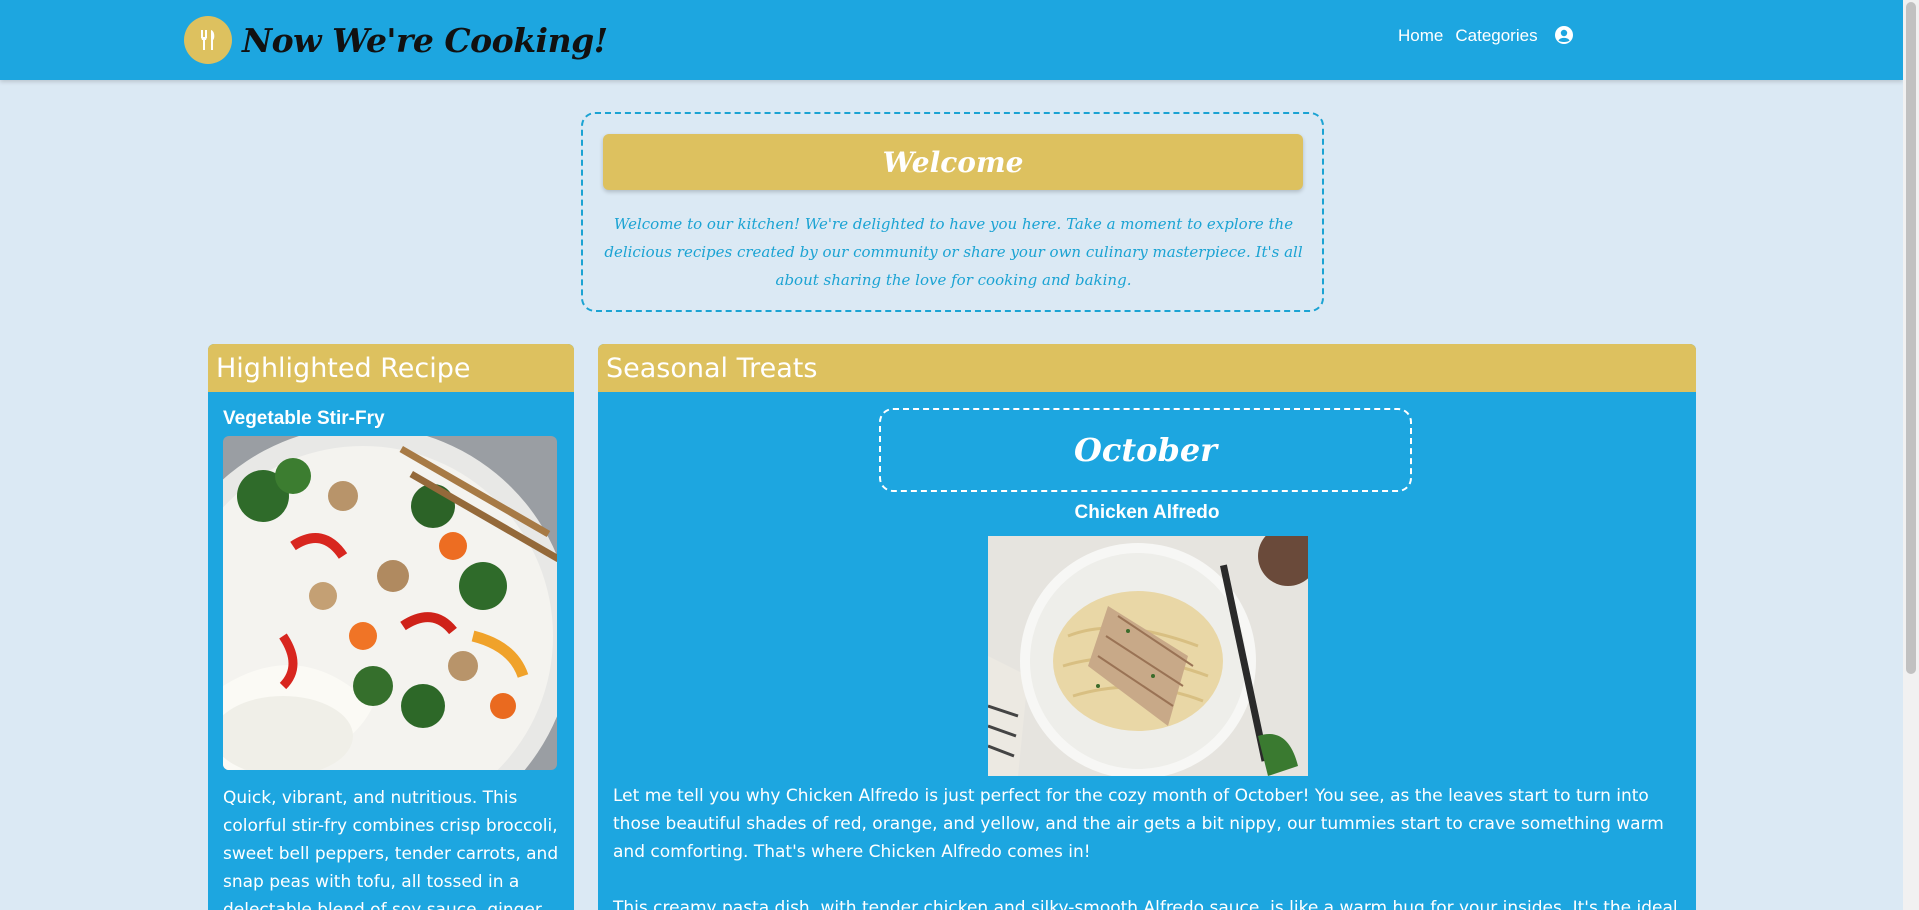 The width and height of the screenshot is (1919, 910). What do you see at coordinates (953, 162) in the screenshot?
I see `welcome-title: Welcome` at bounding box center [953, 162].